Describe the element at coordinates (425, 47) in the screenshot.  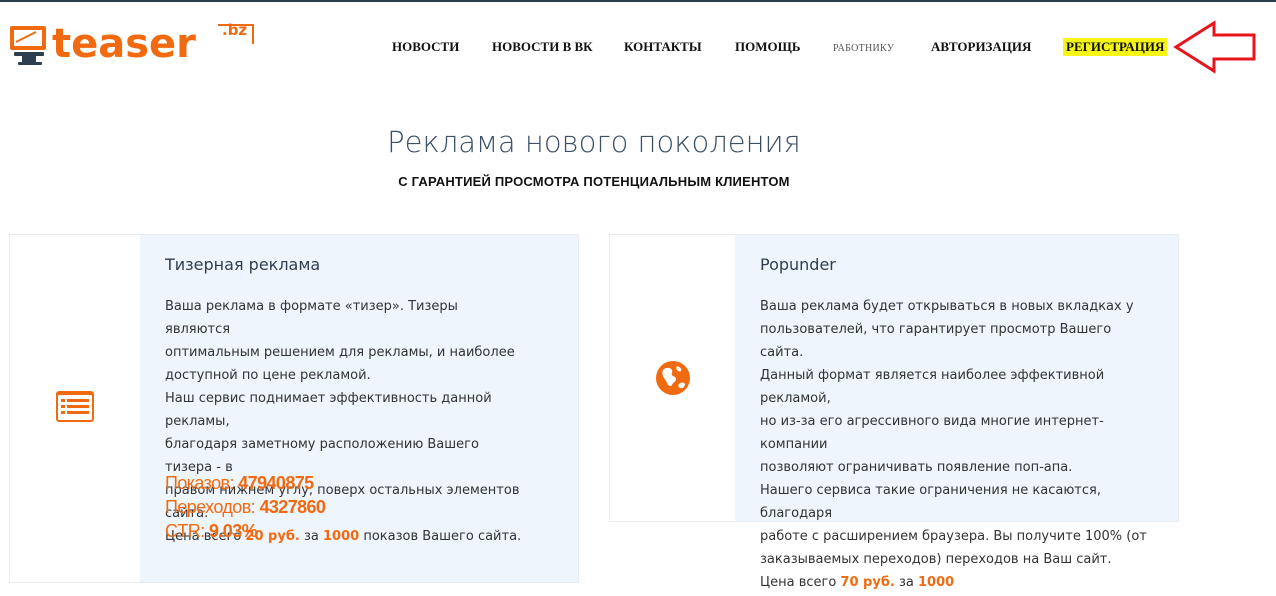
I see `nav-news: НОВОСТИ` at that location.